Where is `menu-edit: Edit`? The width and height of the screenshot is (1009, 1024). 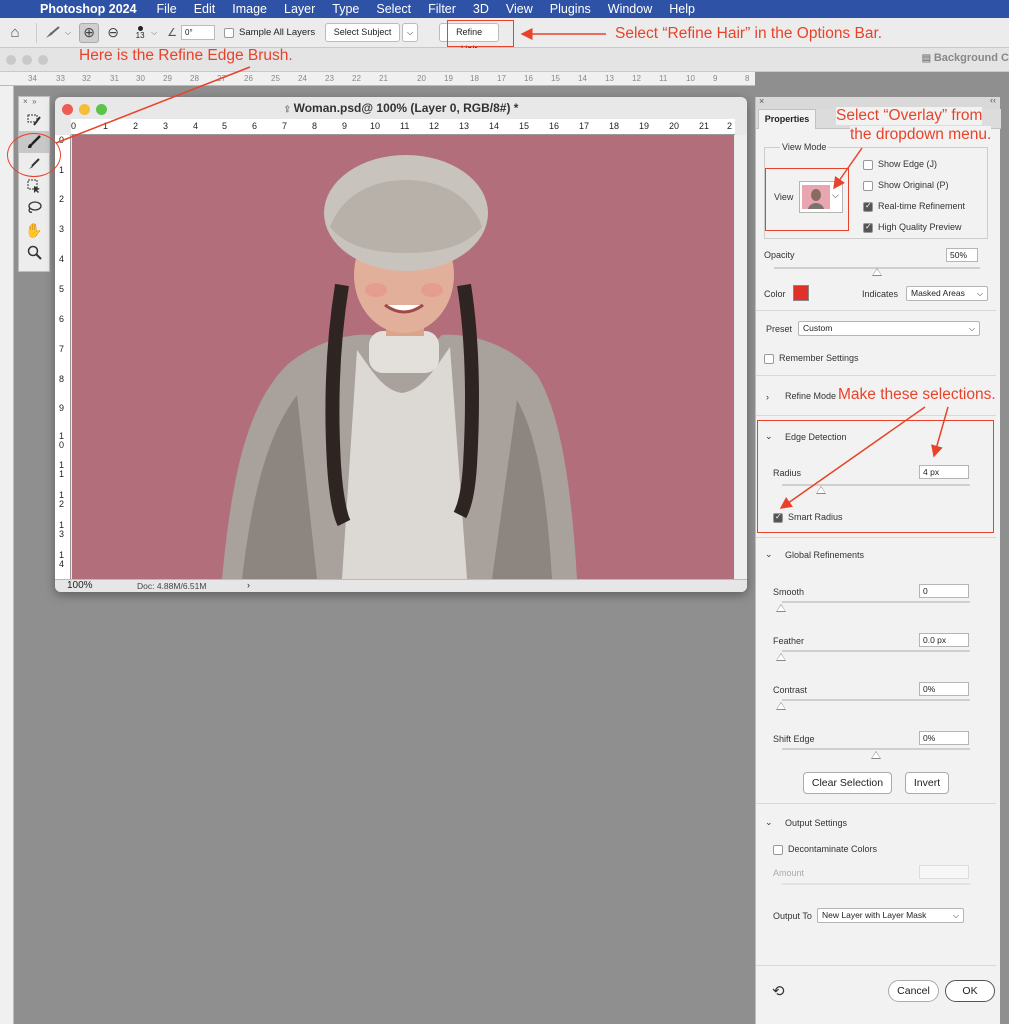
menu-edit: Edit is located at coordinates (205, 9).